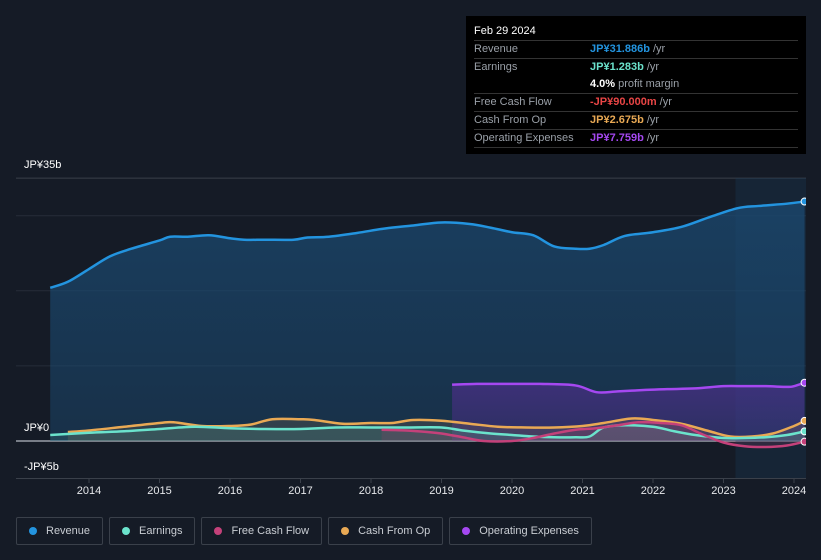 The image size is (821, 560). I want to click on x-tick-label: 2014, so click(89, 491).